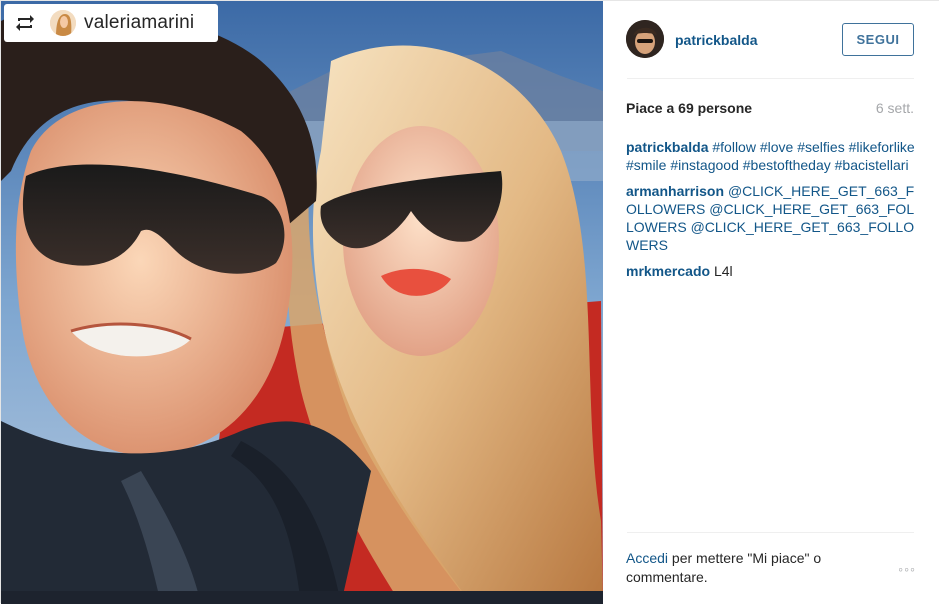 The width and height of the screenshot is (939, 604). What do you see at coordinates (646, 165) in the screenshot?
I see `comment-tag-link: #smile` at bounding box center [646, 165].